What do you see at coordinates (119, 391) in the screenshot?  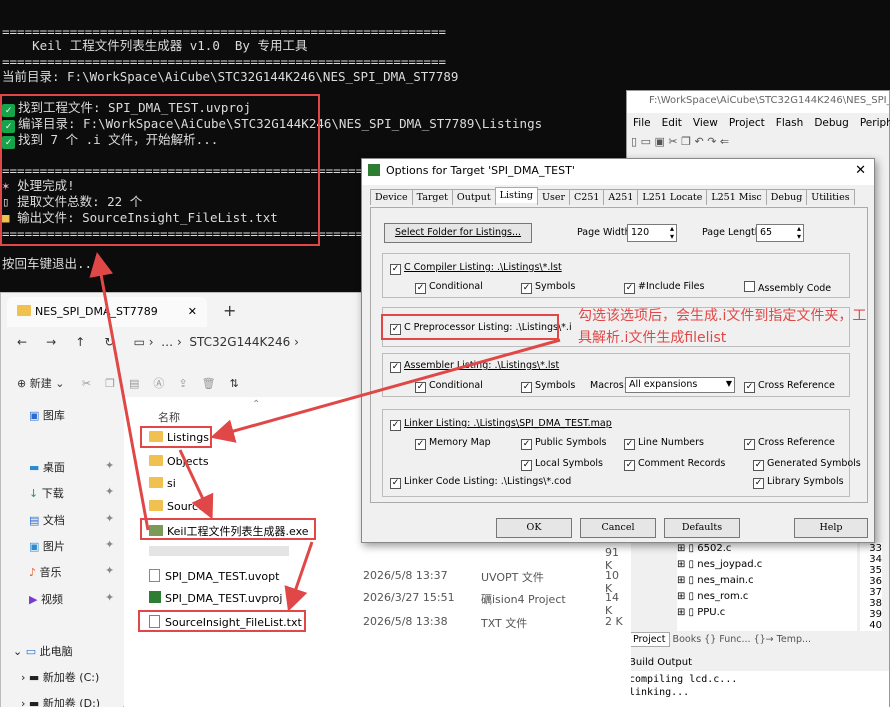 I see `arrow-exe-to-console` at bounding box center [119, 391].